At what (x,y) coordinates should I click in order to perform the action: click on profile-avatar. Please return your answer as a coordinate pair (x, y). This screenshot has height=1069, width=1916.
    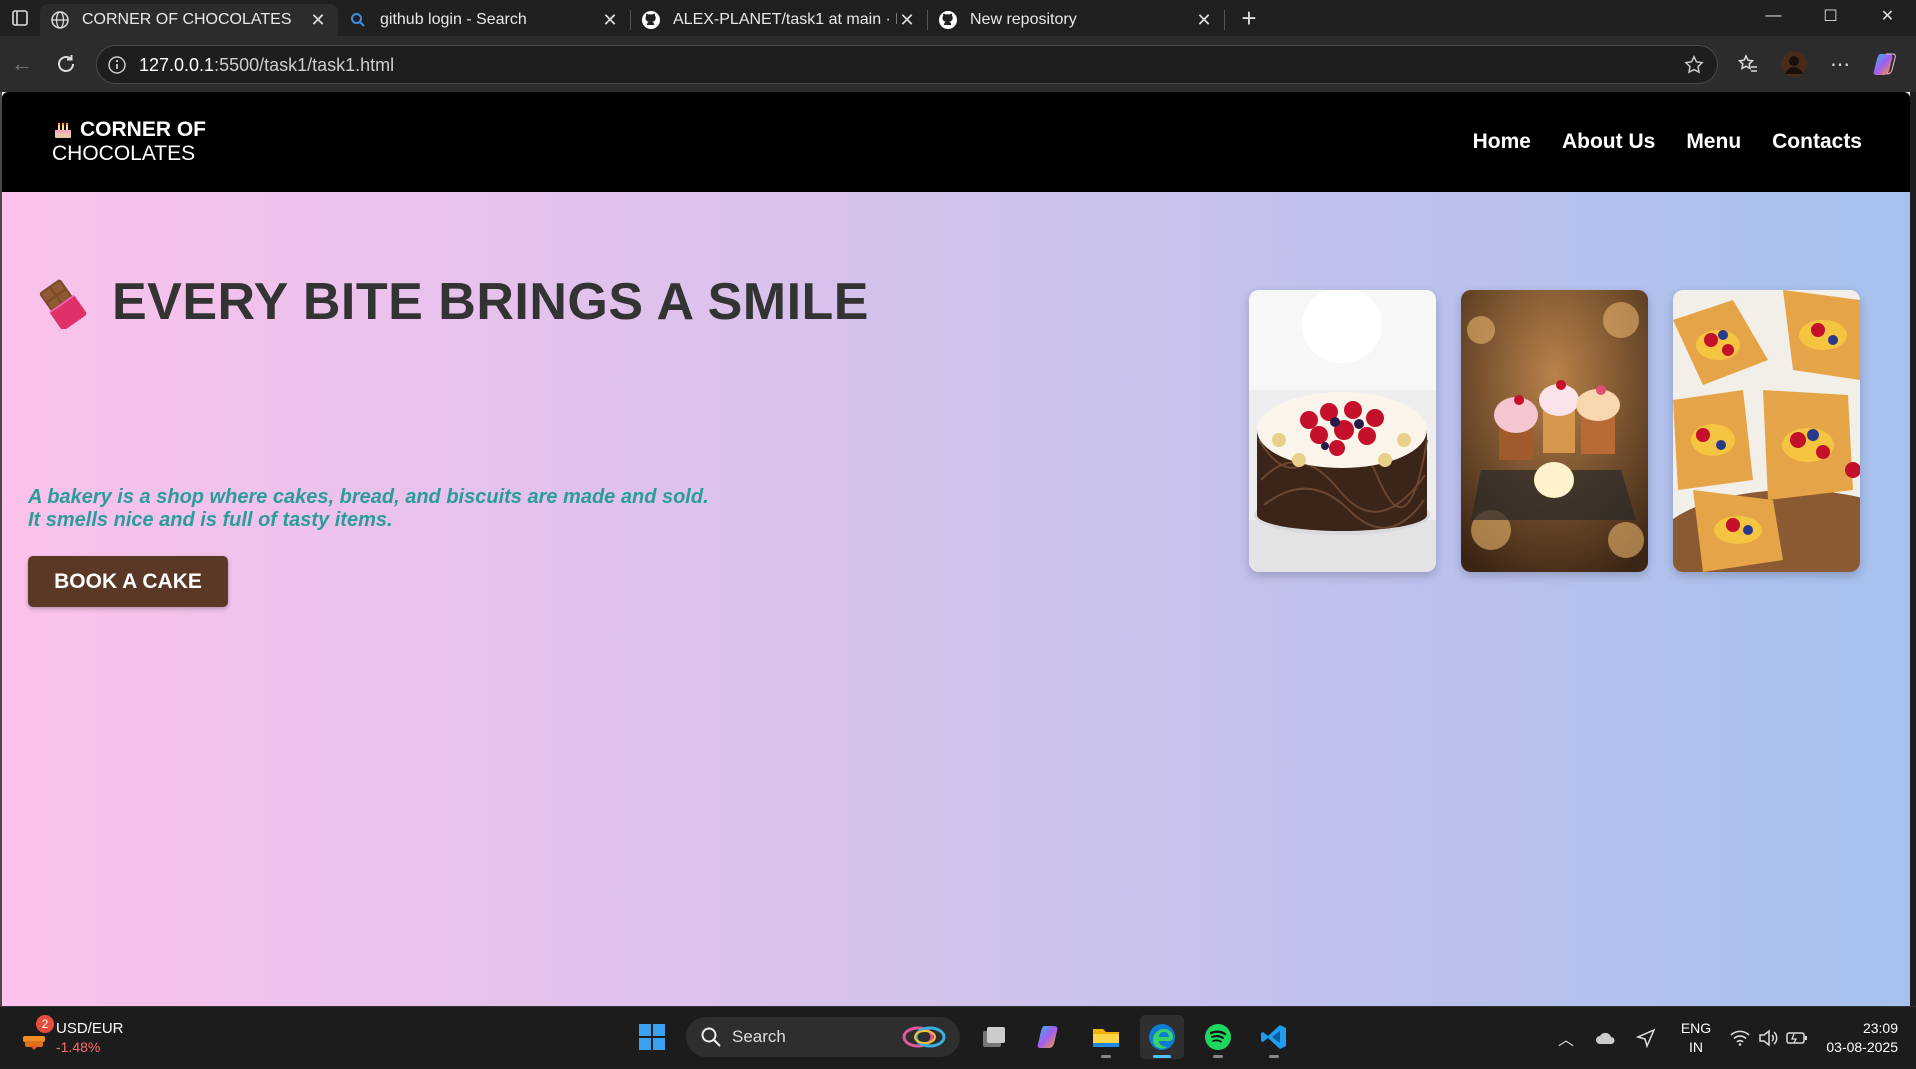
    Looking at the image, I should click on (1794, 64).